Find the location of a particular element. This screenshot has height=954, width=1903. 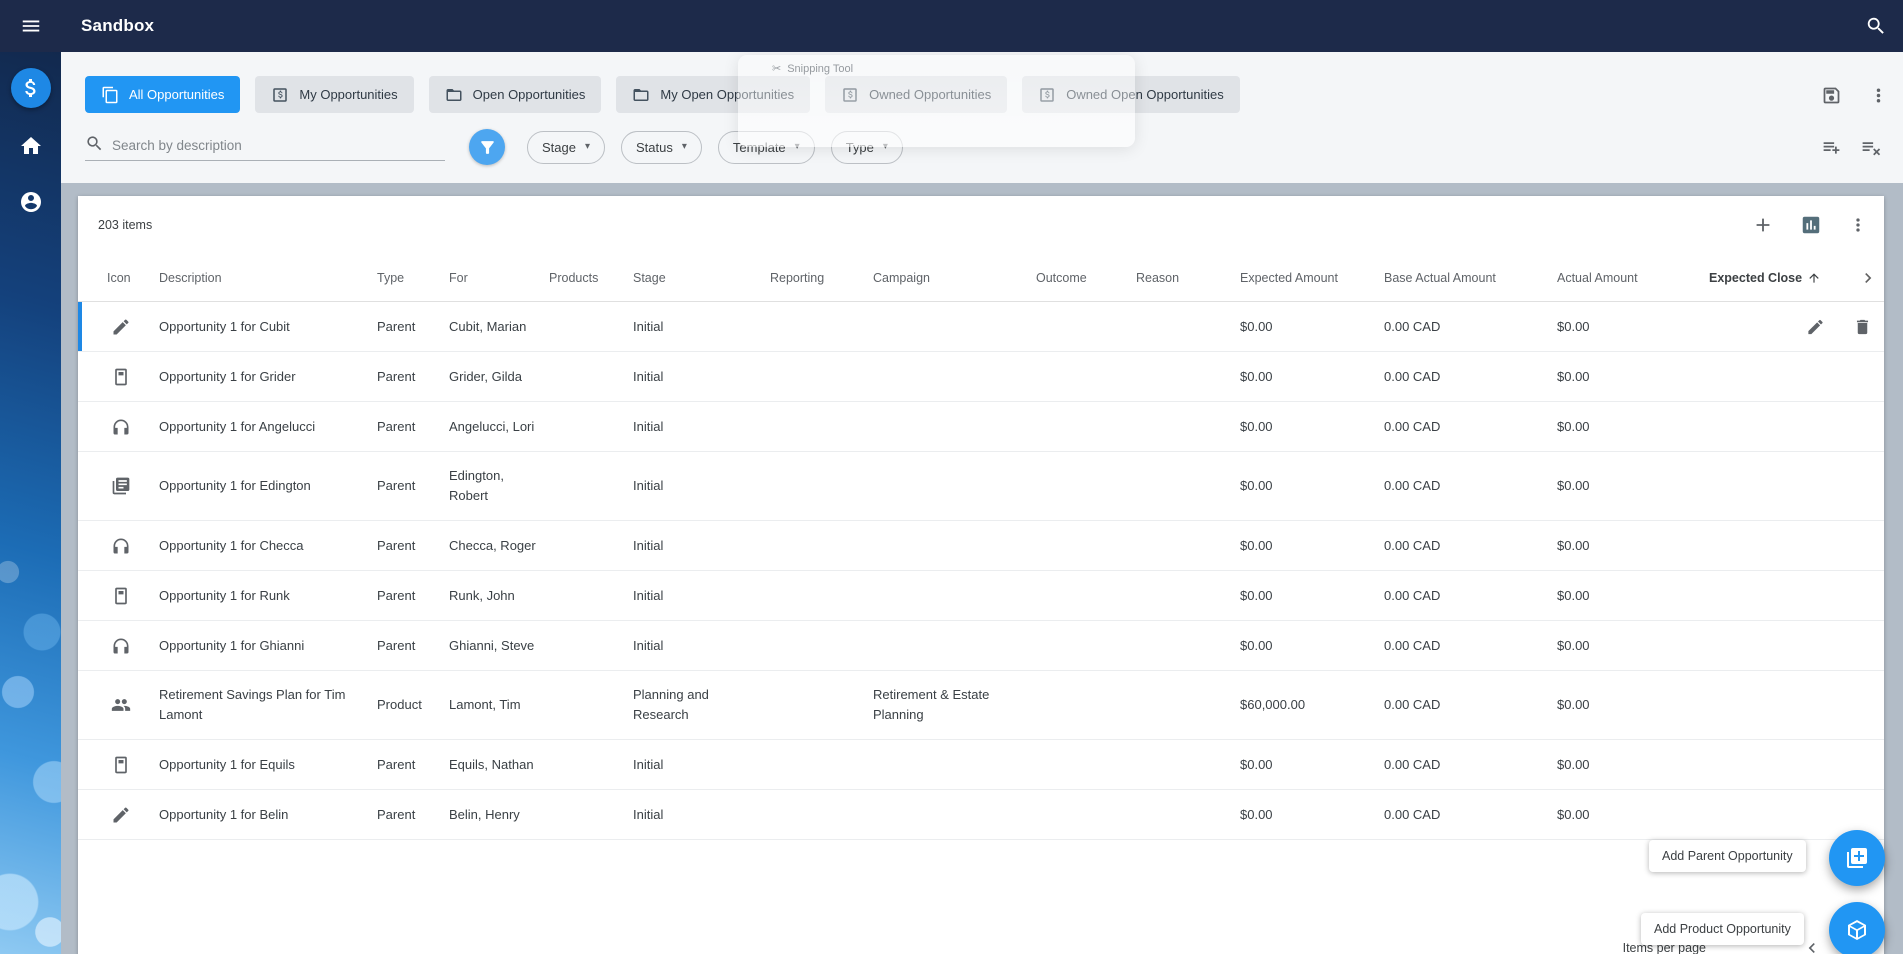

column-header-stage: Stage is located at coordinates (701, 278).